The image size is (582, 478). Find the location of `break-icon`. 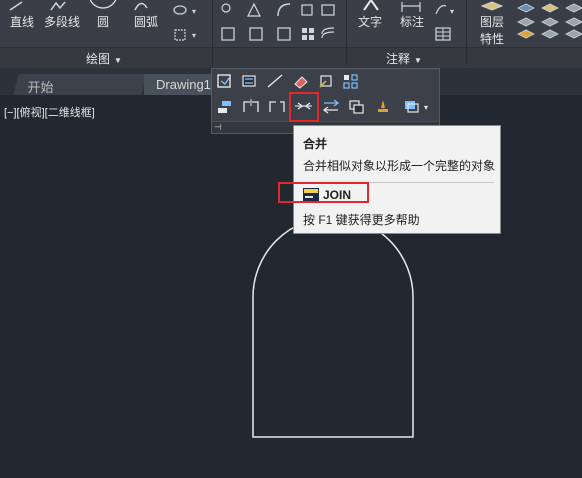

break-icon is located at coordinates (277, 106).